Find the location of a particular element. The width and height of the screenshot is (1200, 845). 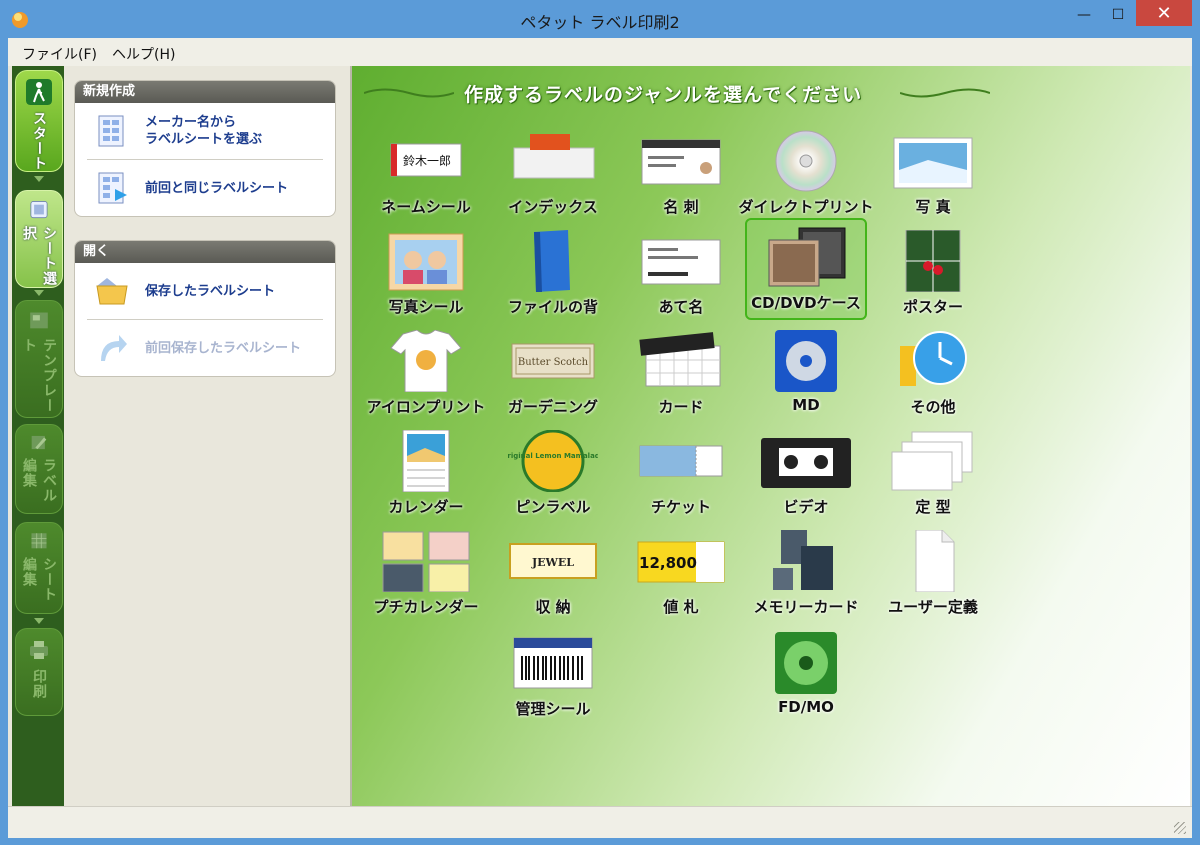

genre-label: 定 型 is located at coordinates (933, 507).